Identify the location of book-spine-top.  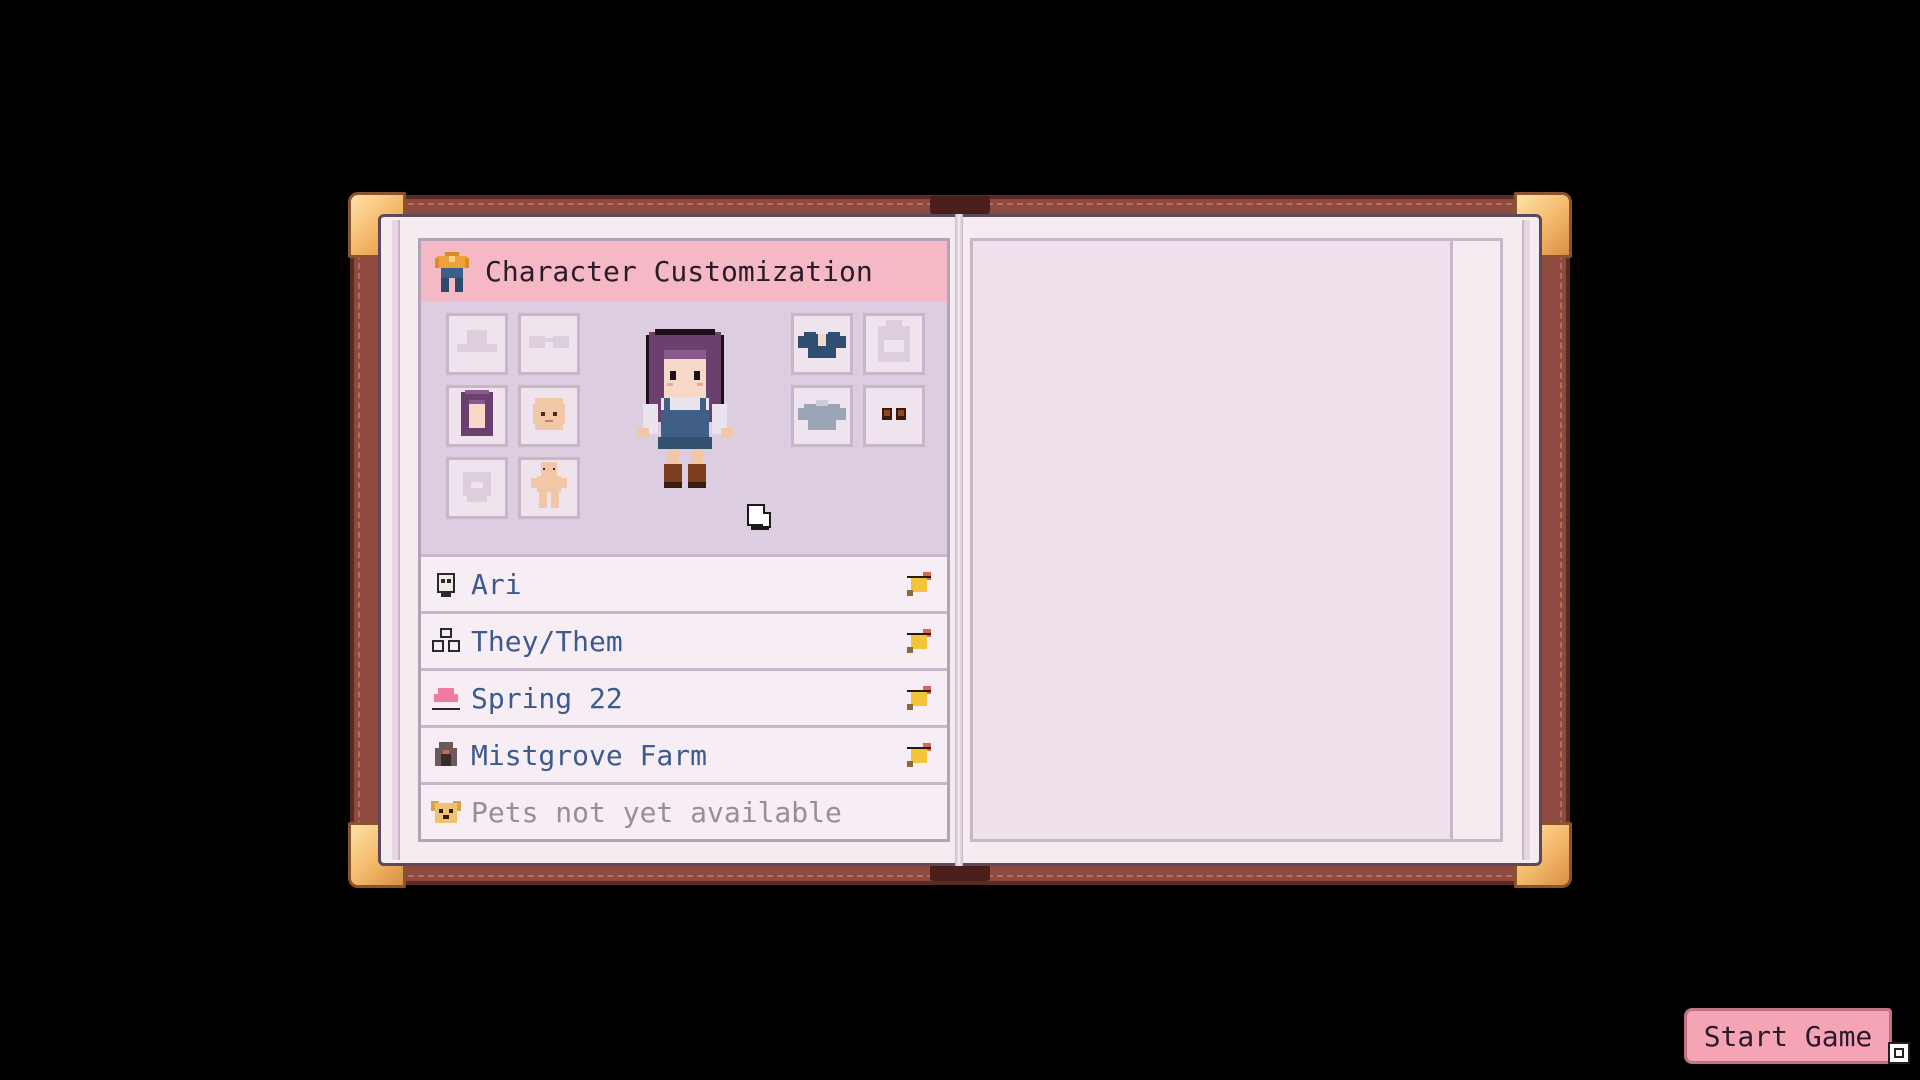
(960, 205).